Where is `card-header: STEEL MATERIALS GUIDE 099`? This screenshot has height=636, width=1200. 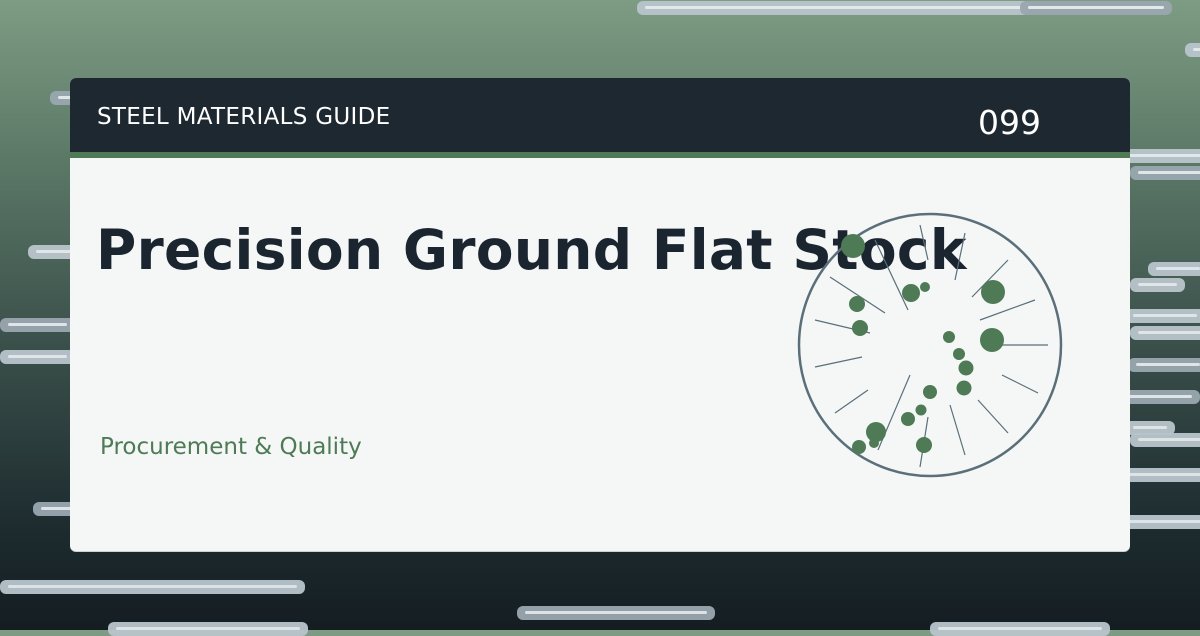 card-header: STEEL MATERIALS GUIDE 099 is located at coordinates (600, 115).